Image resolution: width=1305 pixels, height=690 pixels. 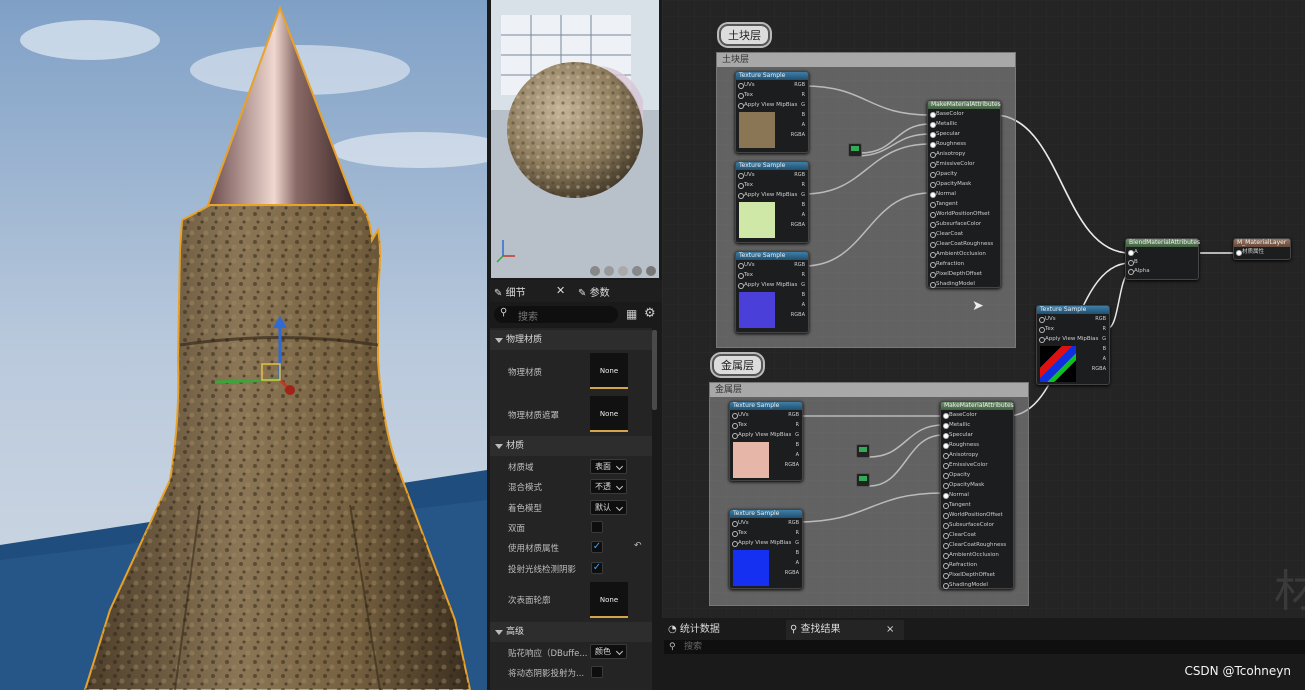 I want to click on comment-bubble-metal: 金属层, so click(x=737, y=365).